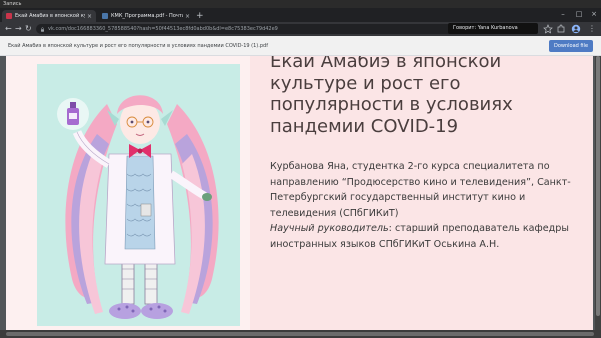 Image resolution: width=601 pixels, height=338 pixels. What do you see at coordinates (9, 16) in the screenshot?
I see `vk-favicon-icon` at bounding box center [9, 16].